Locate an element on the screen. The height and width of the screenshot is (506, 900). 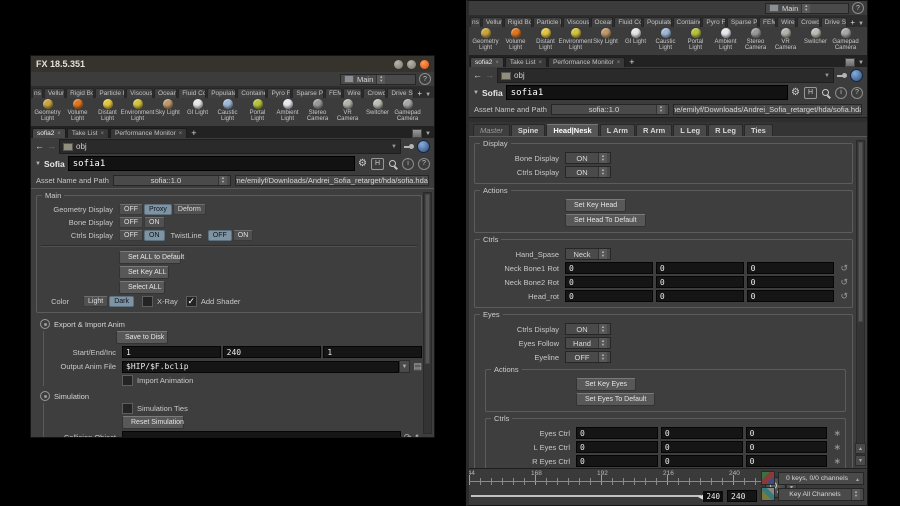
key-mode-dropdown: Key All Channels is located at coordinates (821, 494).